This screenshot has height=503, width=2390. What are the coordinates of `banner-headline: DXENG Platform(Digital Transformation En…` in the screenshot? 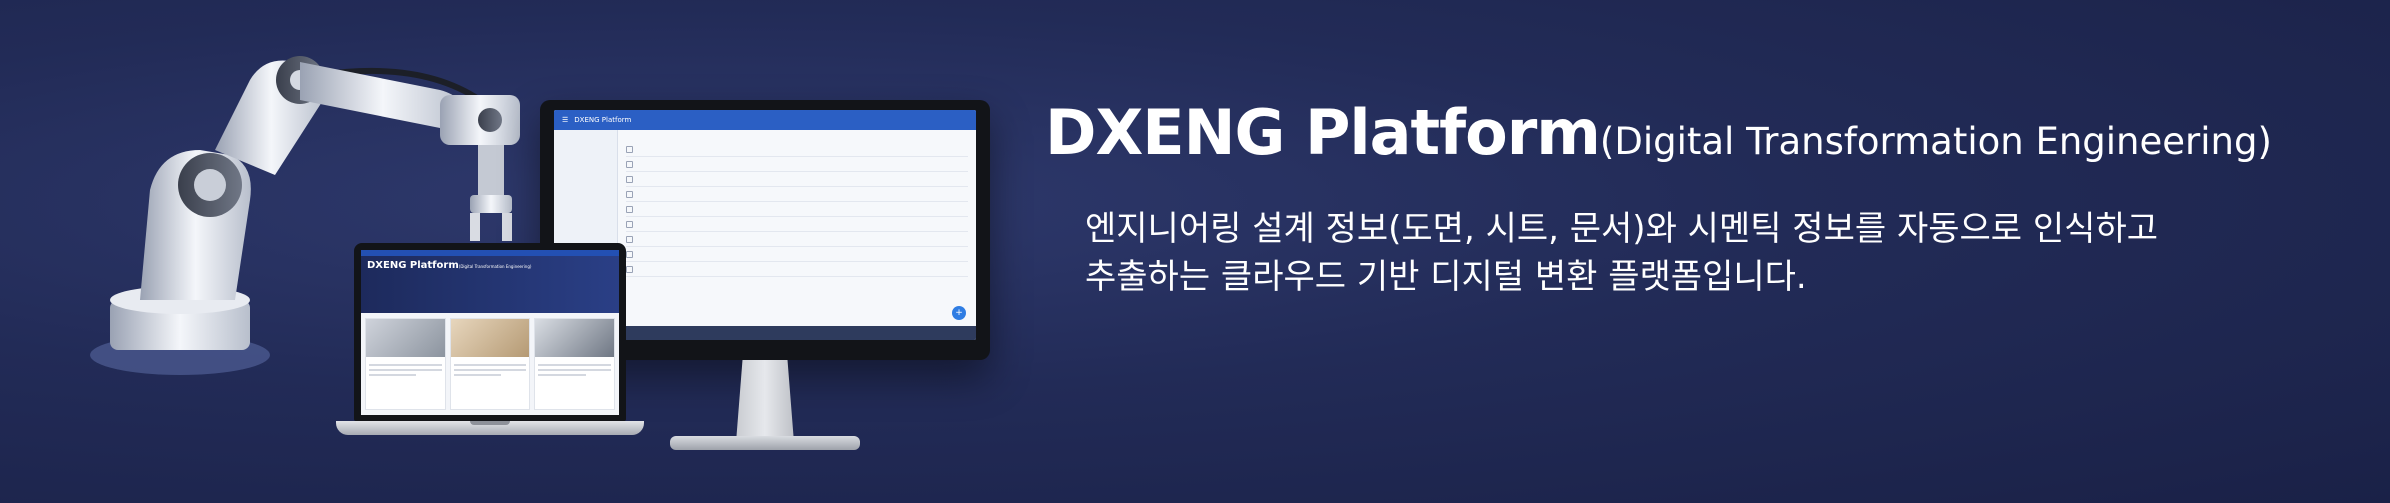 It's located at (1705, 132).